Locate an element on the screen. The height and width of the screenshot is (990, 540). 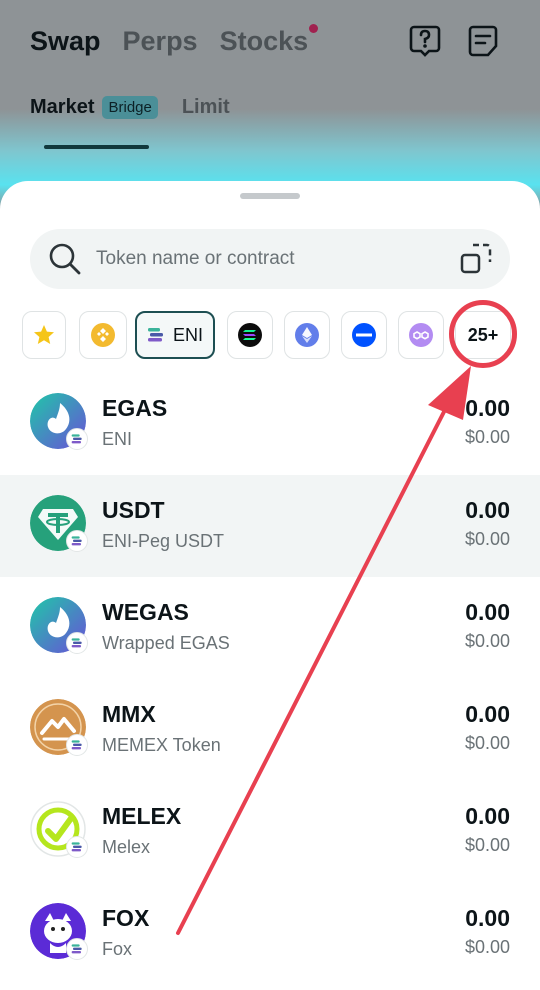
token-name: ENI-Peg USDT is located at coordinates (163, 541).